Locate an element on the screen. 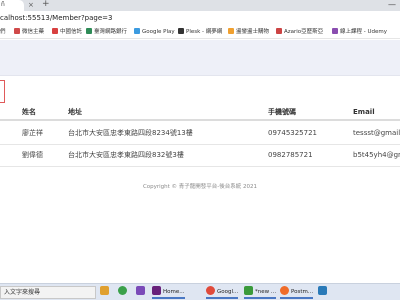 The image size is (400, 300). bookmark-label: 中國信託 is located at coordinates (71, 32).